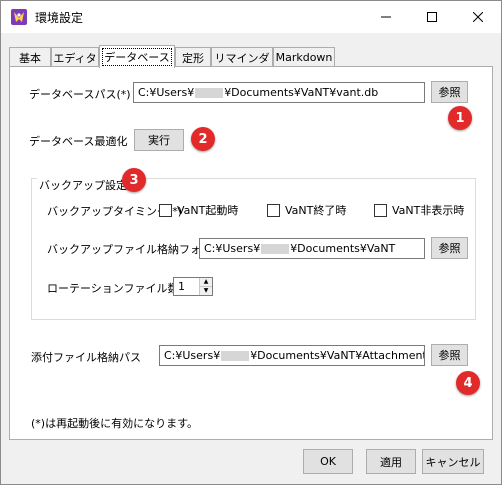 Image resolution: width=502 pixels, height=485 pixels. What do you see at coordinates (78, 141) in the screenshot?
I see `database-optimize-label: データベース最適化` at bounding box center [78, 141].